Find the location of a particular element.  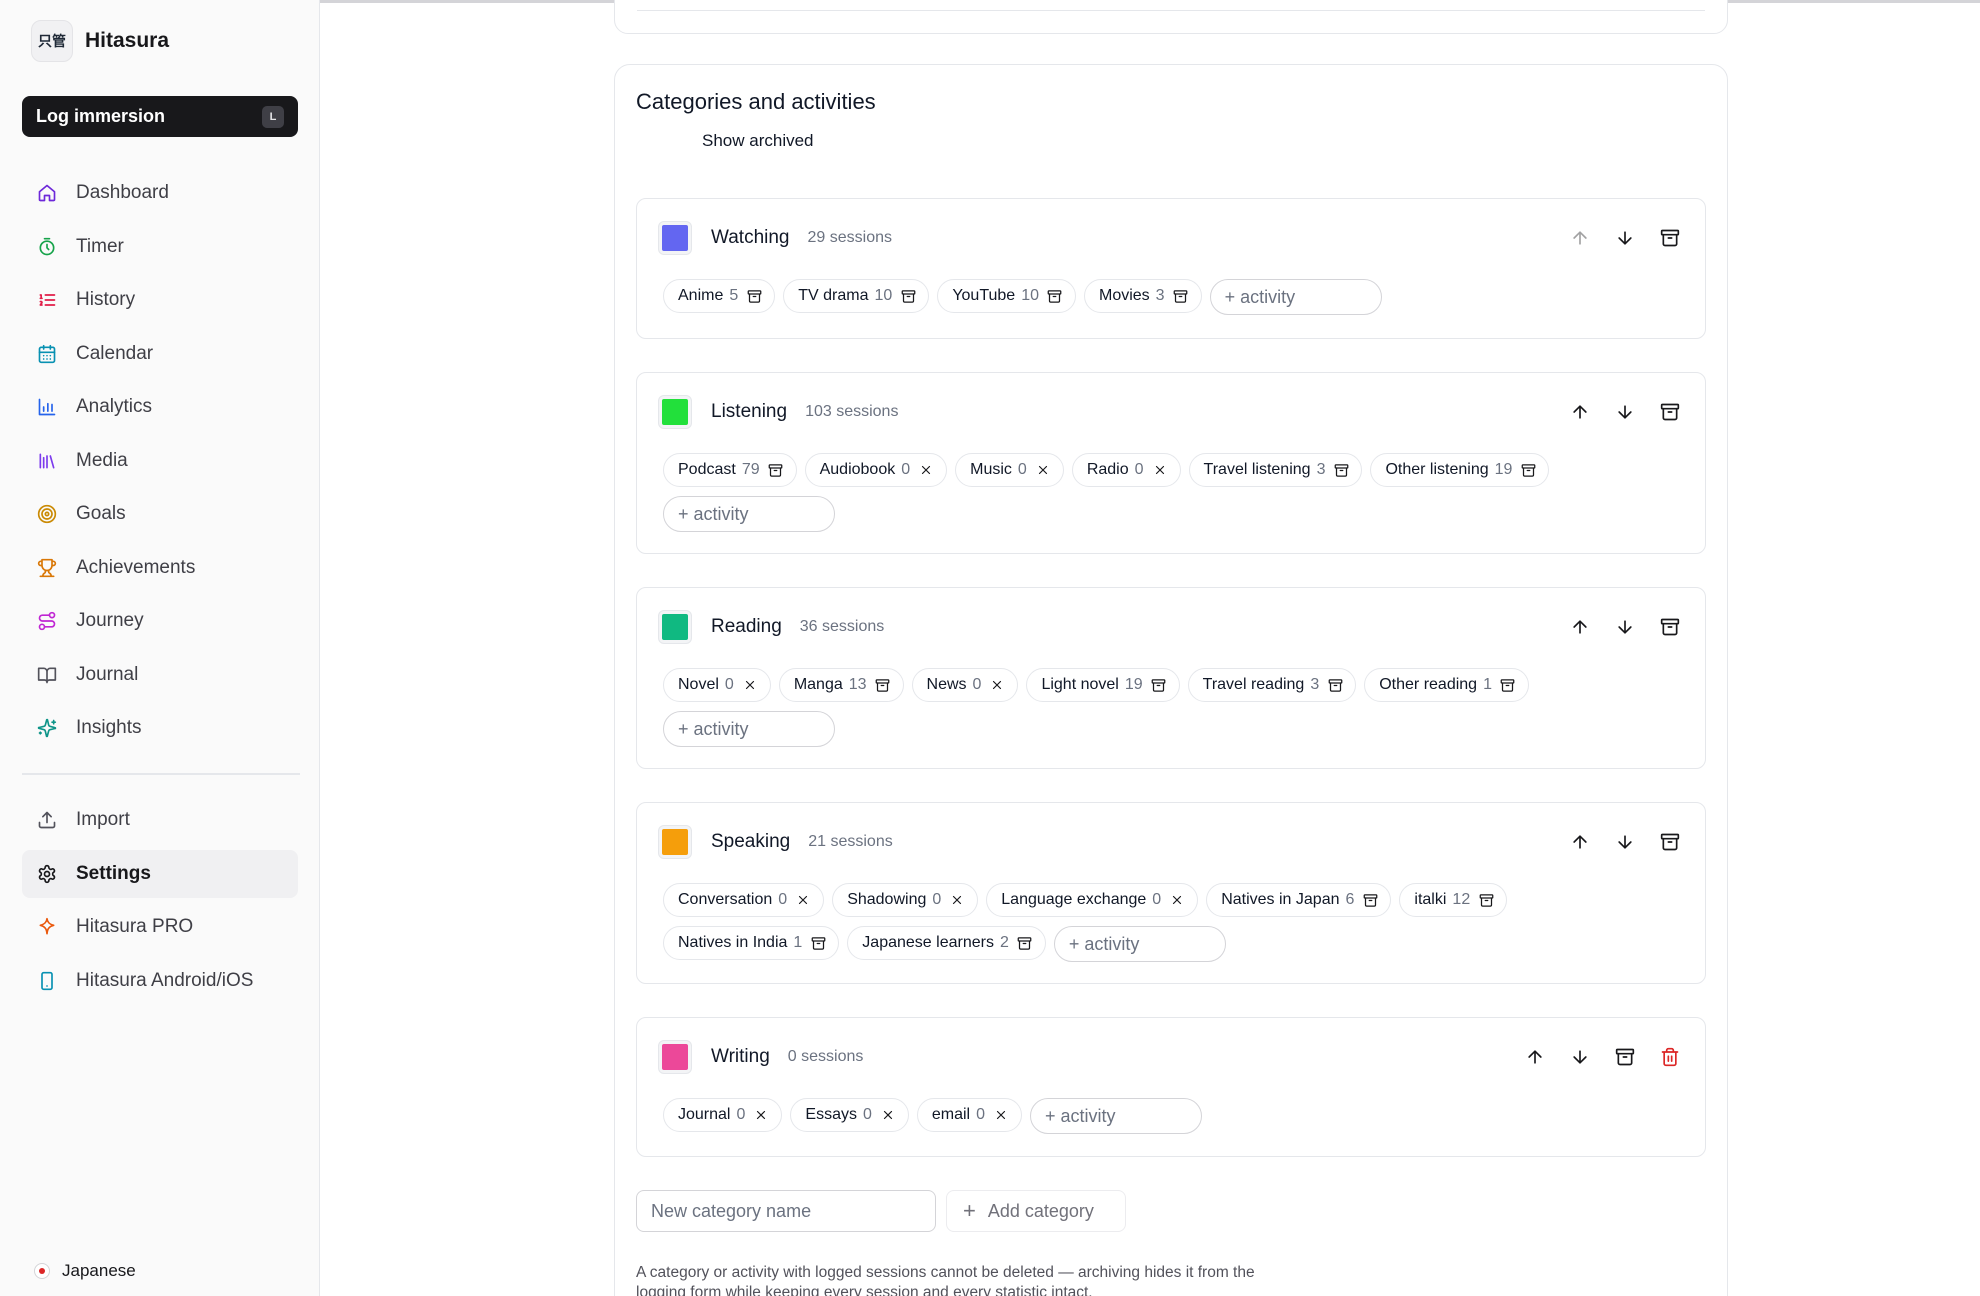

activity-chip: Japanese learners 2 is located at coordinates (946, 943).